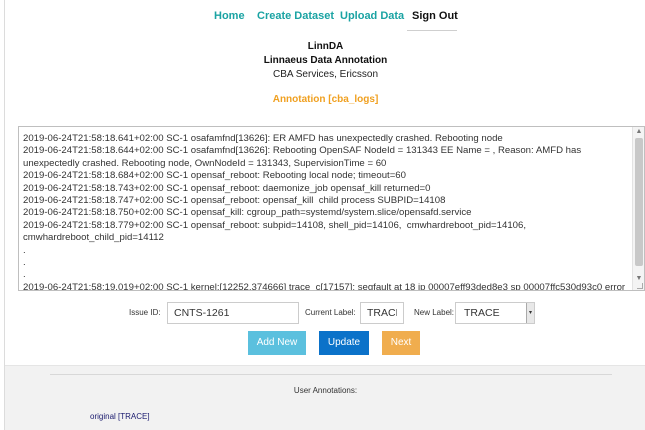 The width and height of the screenshot is (645, 430). What do you see at coordinates (229, 16) in the screenshot?
I see `nav-home-link: Home` at bounding box center [229, 16].